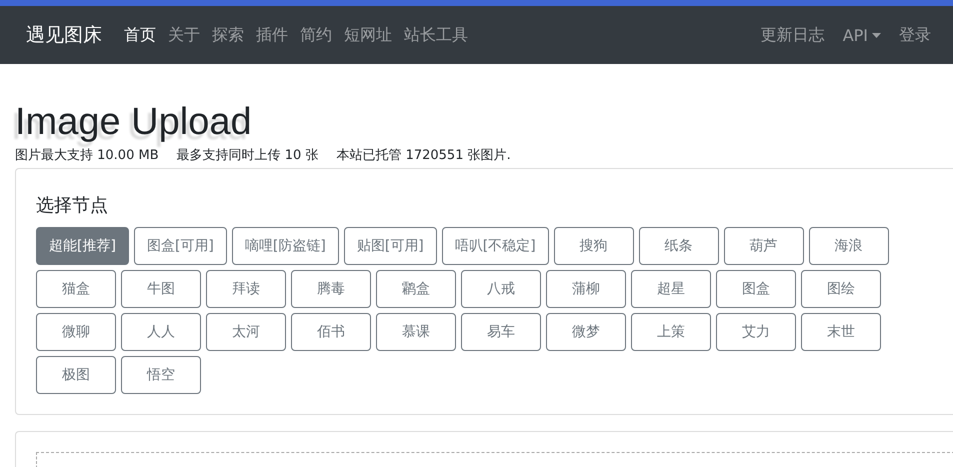  I want to click on node-button: 末世, so click(841, 332).